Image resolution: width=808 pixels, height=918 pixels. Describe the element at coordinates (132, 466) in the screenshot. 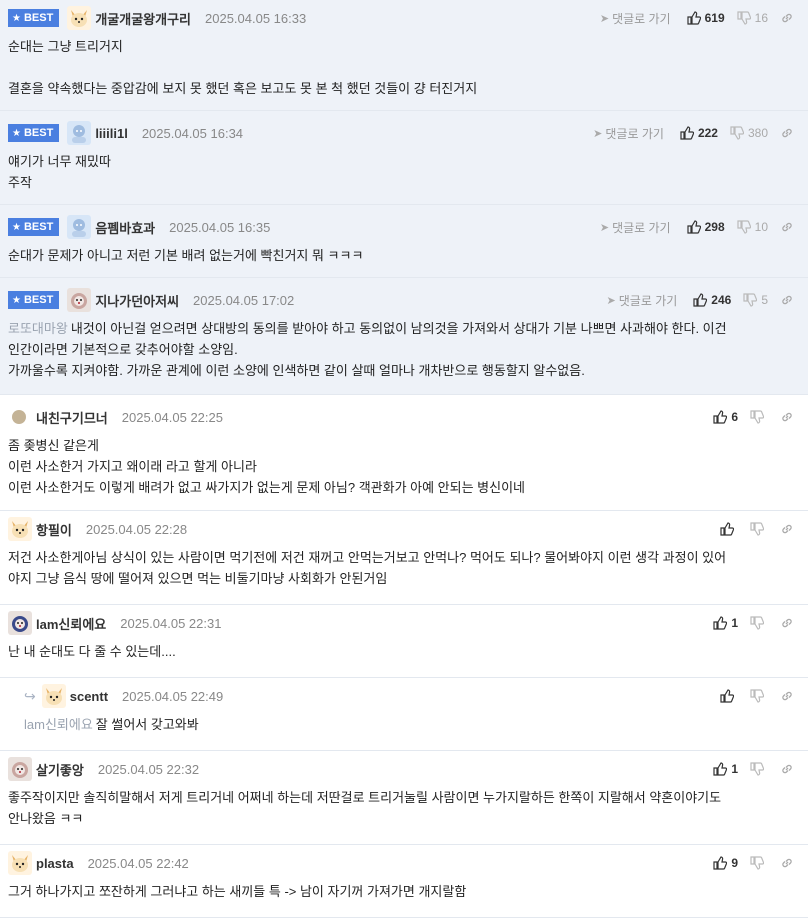

I see `comment-text: 이런 사소한거 가지고 왜이래 라고 할게 아니라` at that location.